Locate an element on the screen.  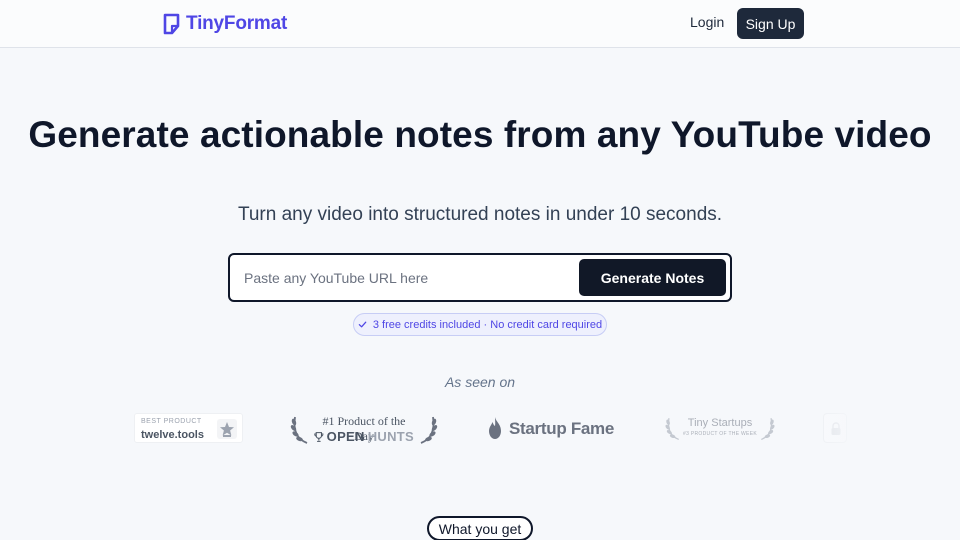
youtube-url-input is located at coordinates (409, 277).